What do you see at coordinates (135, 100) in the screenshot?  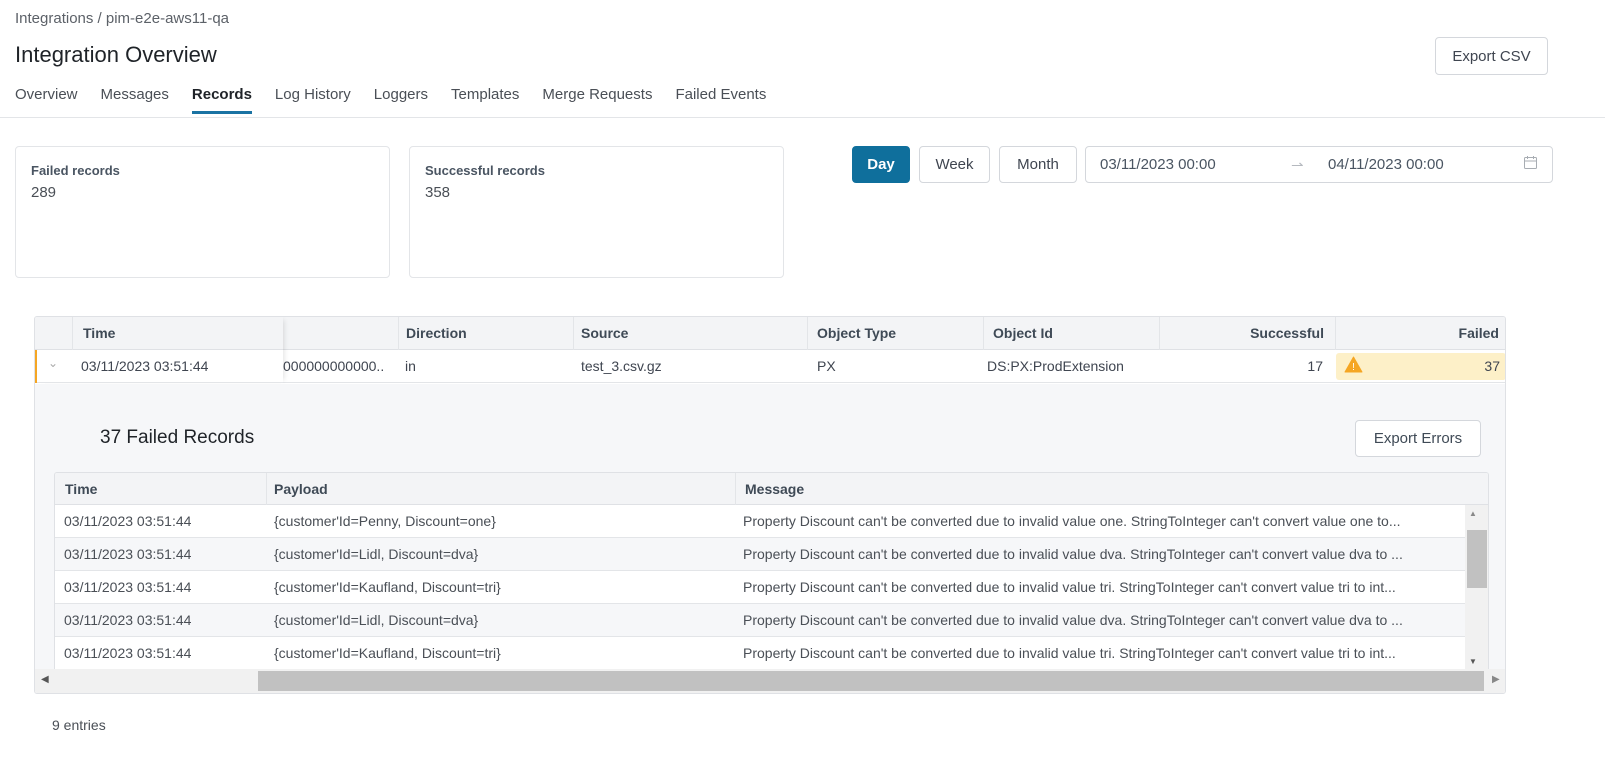 I see `tab-messages: Messages` at bounding box center [135, 100].